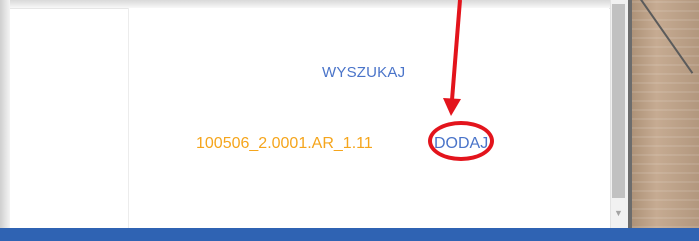  What do you see at coordinates (284, 143) in the screenshot?
I see `record-code: 100506_2.0001.AR_1.11` at bounding box center [284, 143].